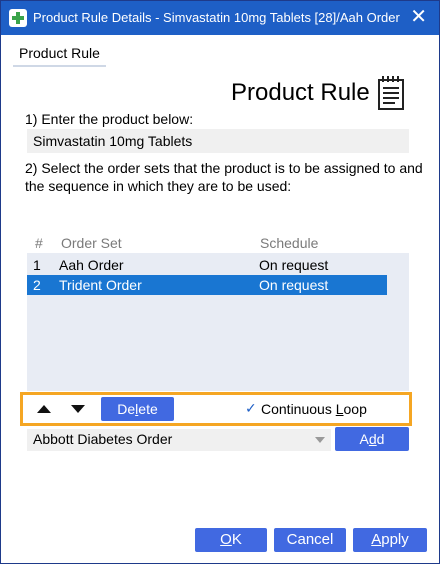  Describe the element at coordinates (109, 119) in the screenshot. I see `step1-label: 1) Enter the product below:` at that location.